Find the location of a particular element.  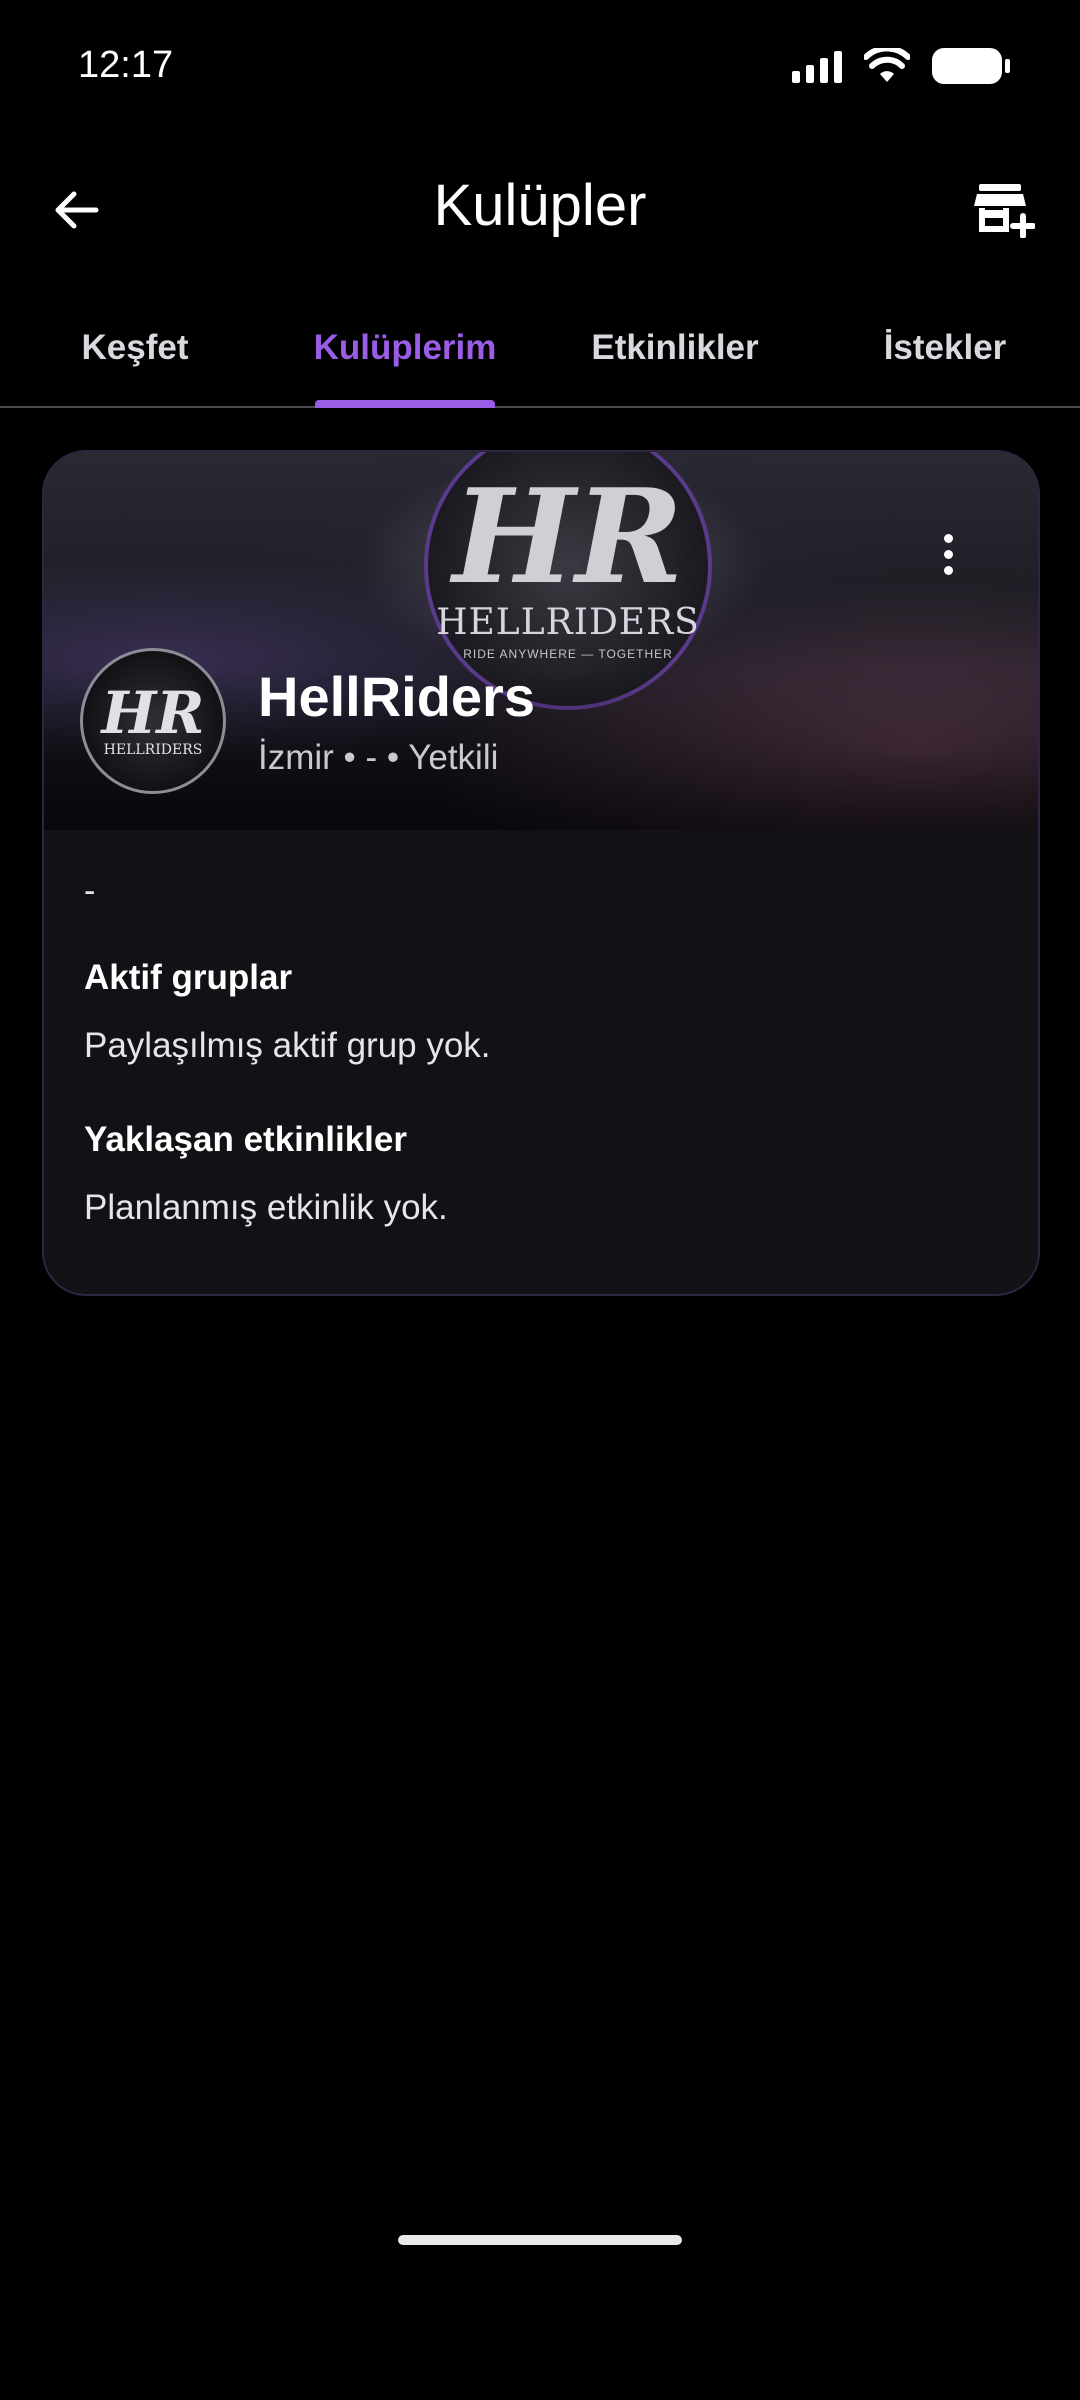

banner-logo-mark: HR is located at coordinates (568, 536).